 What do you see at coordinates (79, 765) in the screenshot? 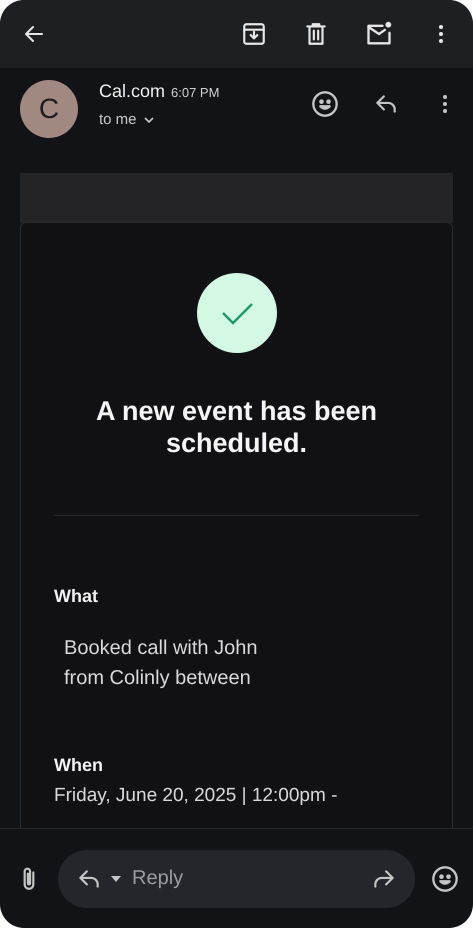
I see `section-label: When` at bounding box center [79, 765].